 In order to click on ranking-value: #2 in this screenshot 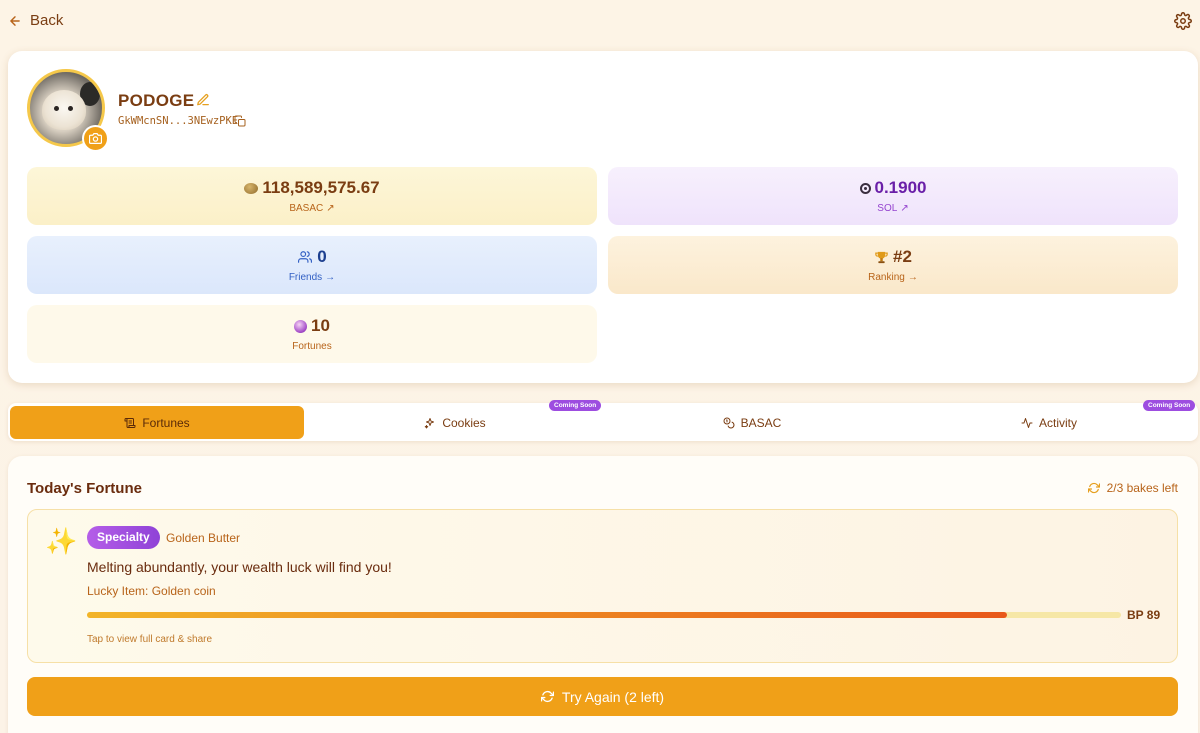, I will do `click(902, 256)`.